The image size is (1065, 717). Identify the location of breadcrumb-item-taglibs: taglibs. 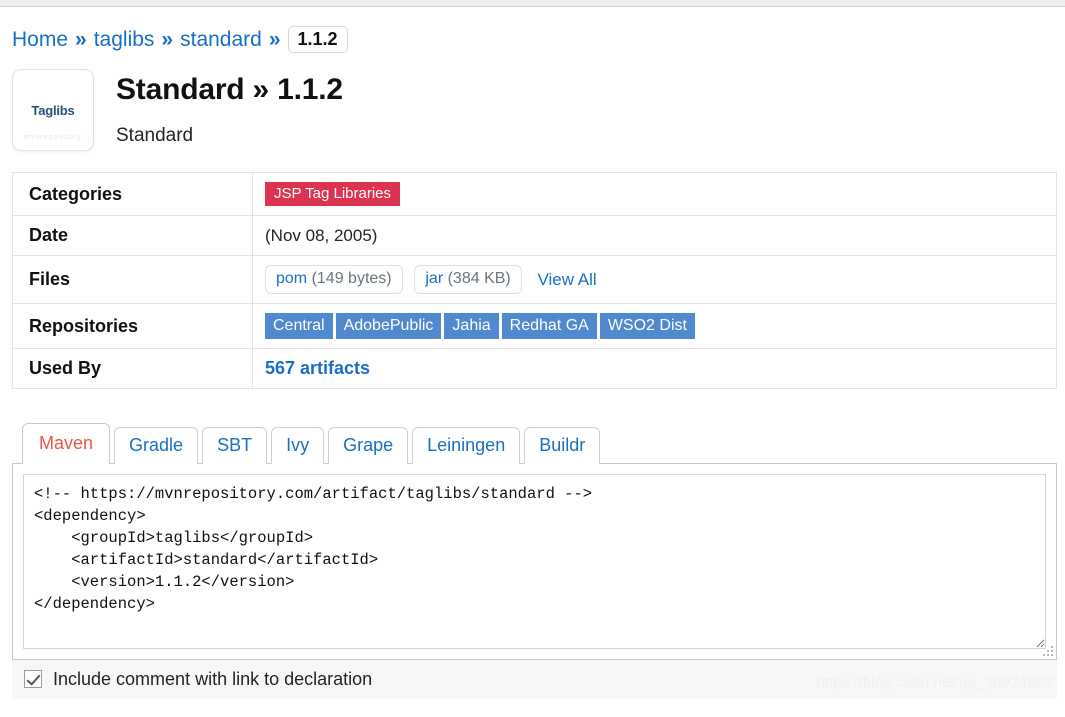
(124, 40).